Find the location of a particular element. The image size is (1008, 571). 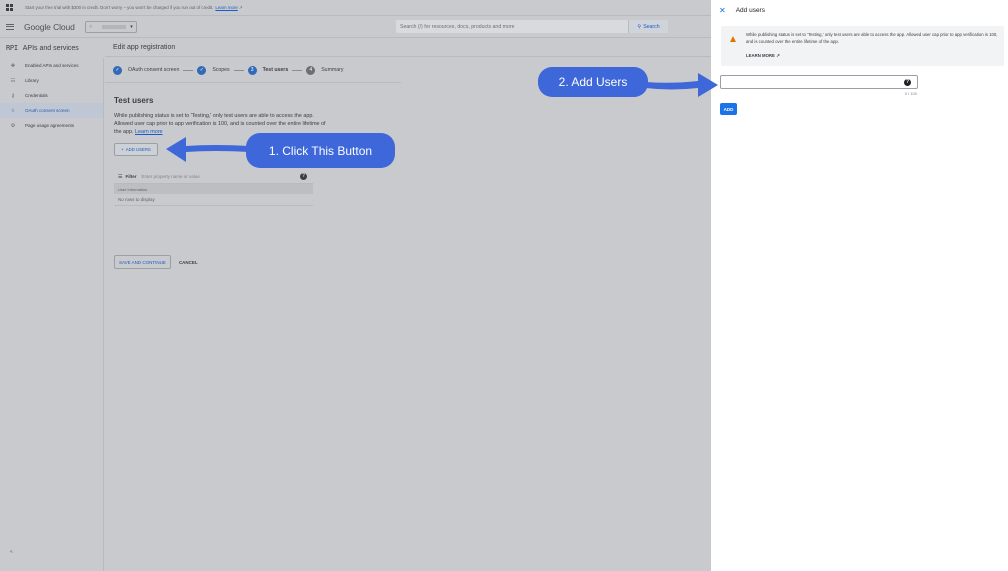

api-badge: RPI is located at coordinates (12, 48).